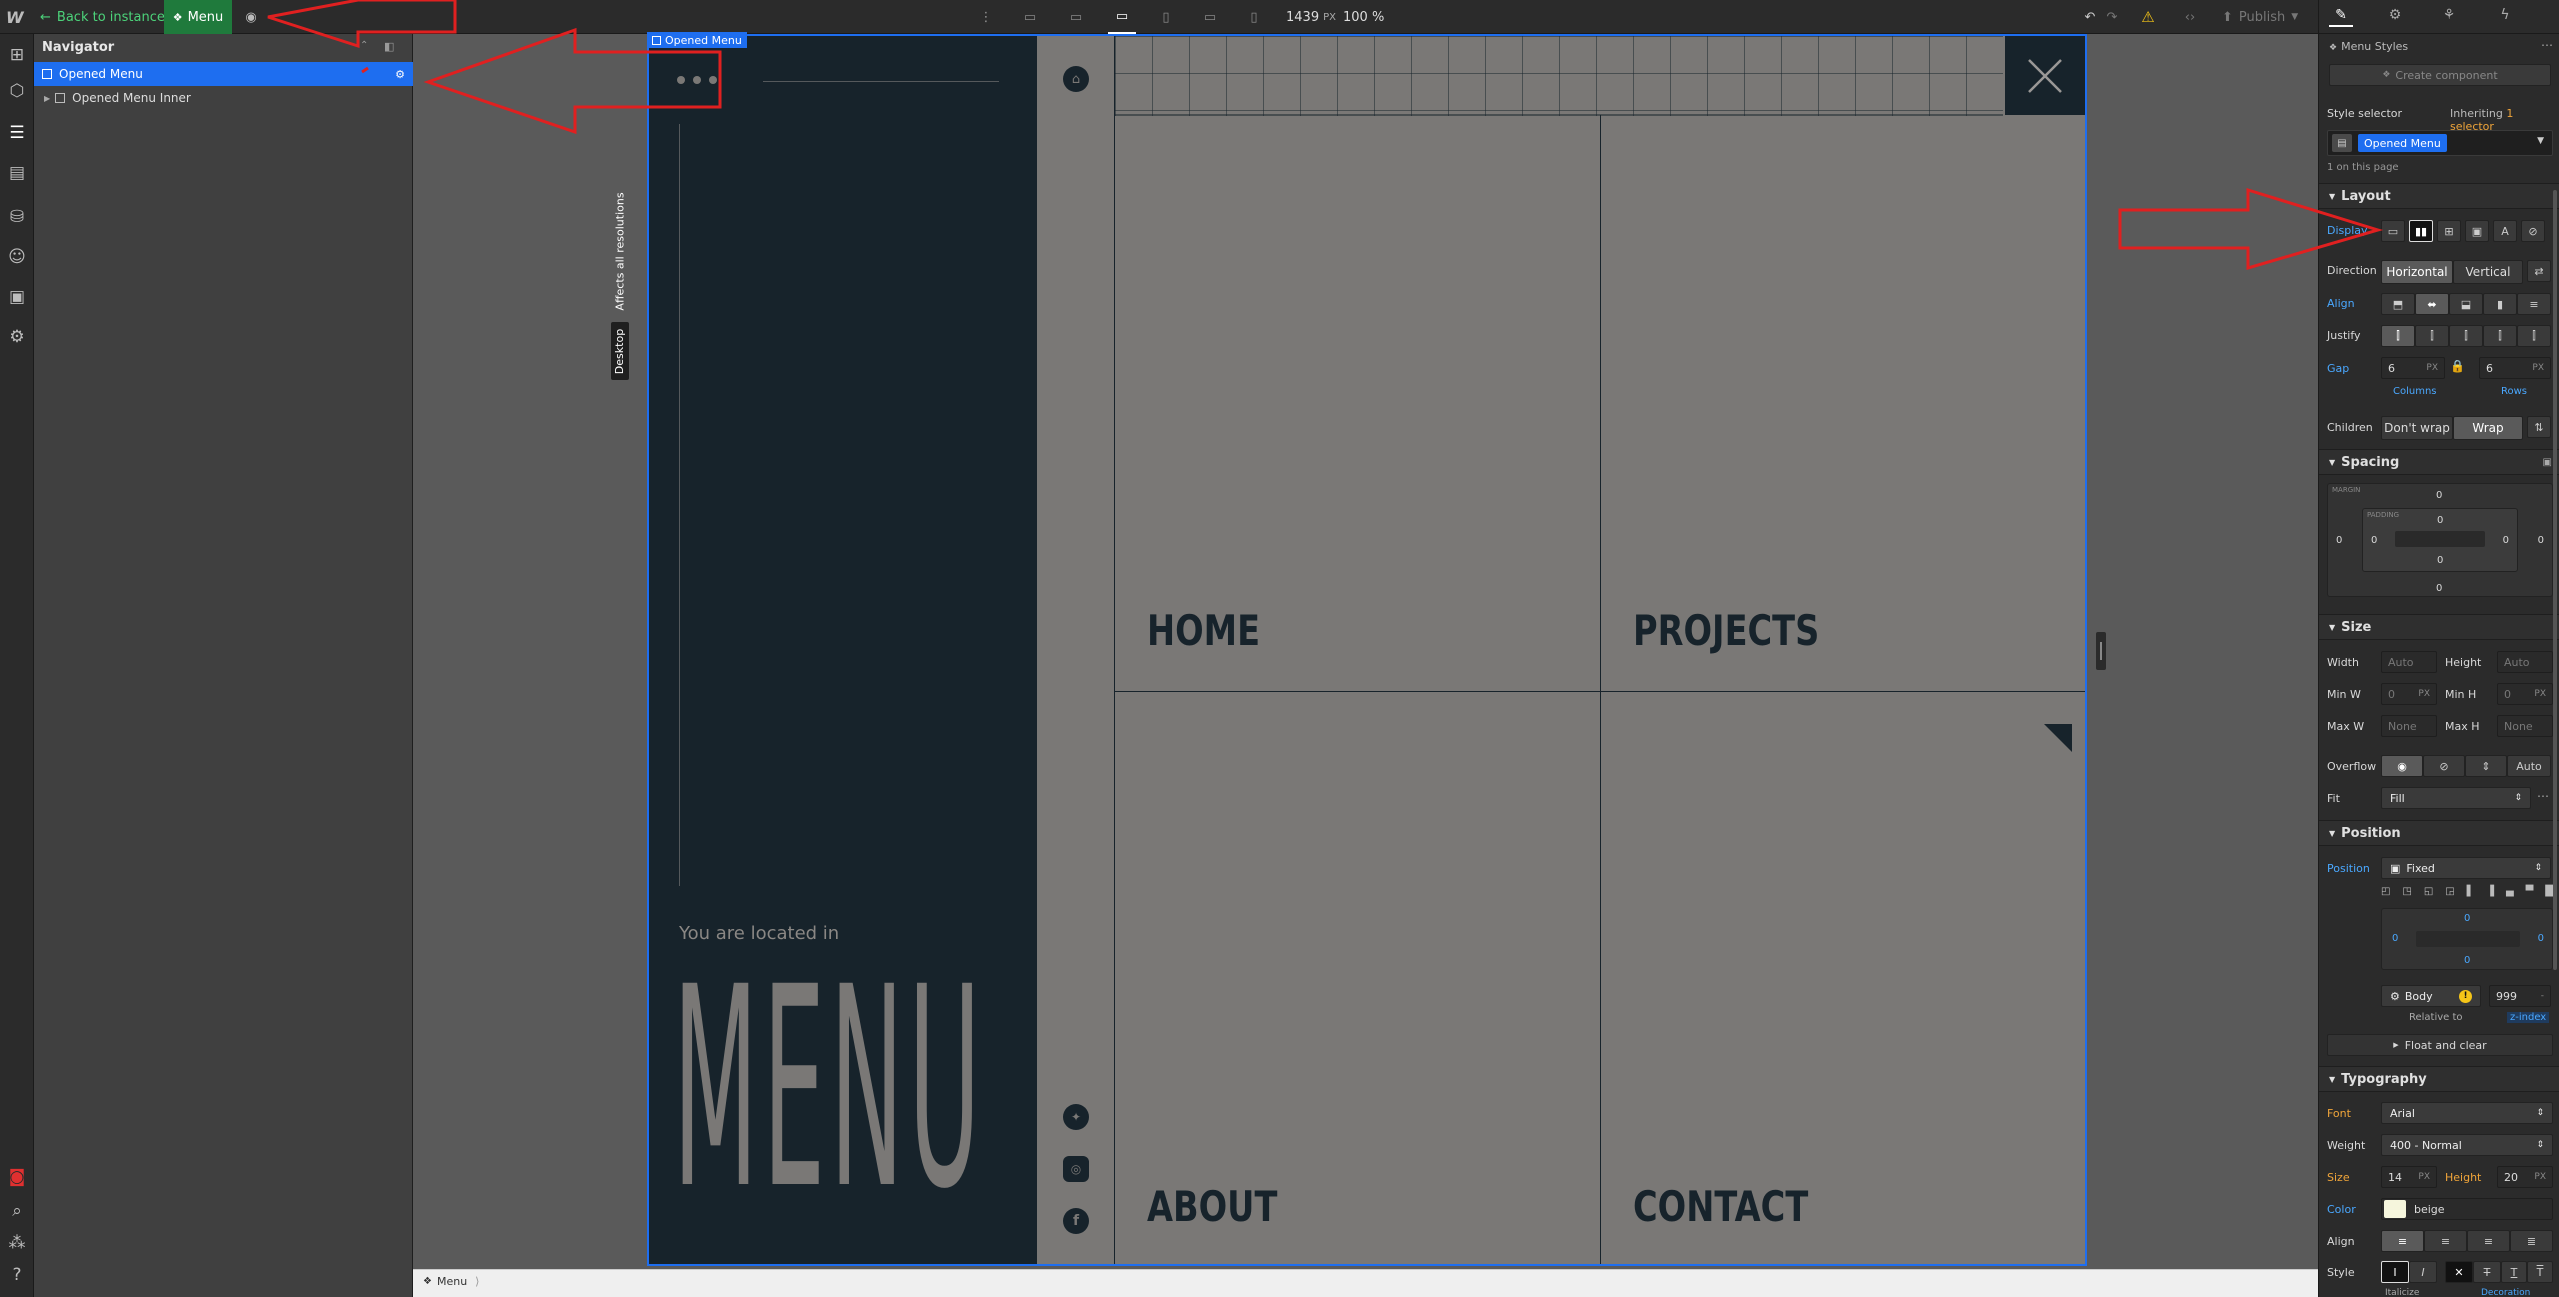 This screenshot has width=2559, height=1297. Describe the element at coordinates (2547, 462) in the screenshot. I see `spacing-options-icon: ▣` at that location.